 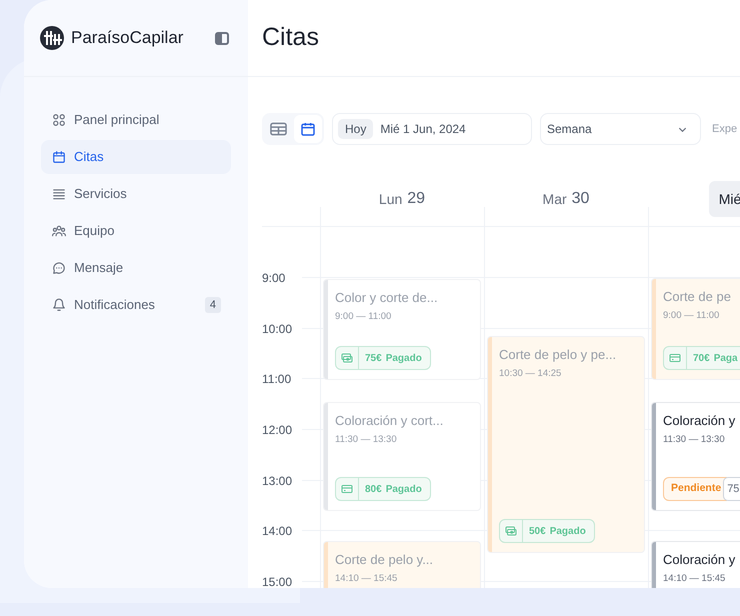 What do you see at coordinates (373, 489) in the screenshot?
I see `payment-amount: 80€` at bounding box center [373, 489].